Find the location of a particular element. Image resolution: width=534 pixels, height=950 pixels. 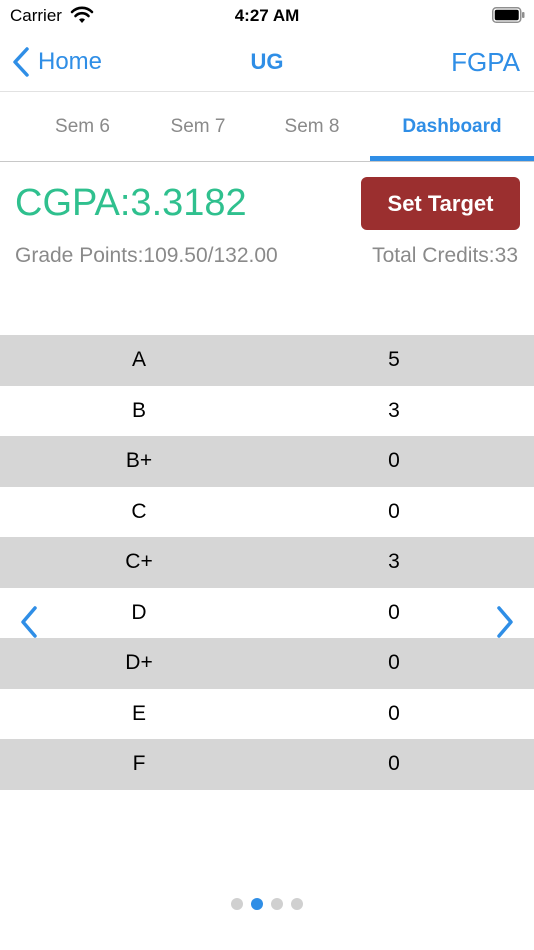

grade-cell: A is located at coordinates (138, 360).